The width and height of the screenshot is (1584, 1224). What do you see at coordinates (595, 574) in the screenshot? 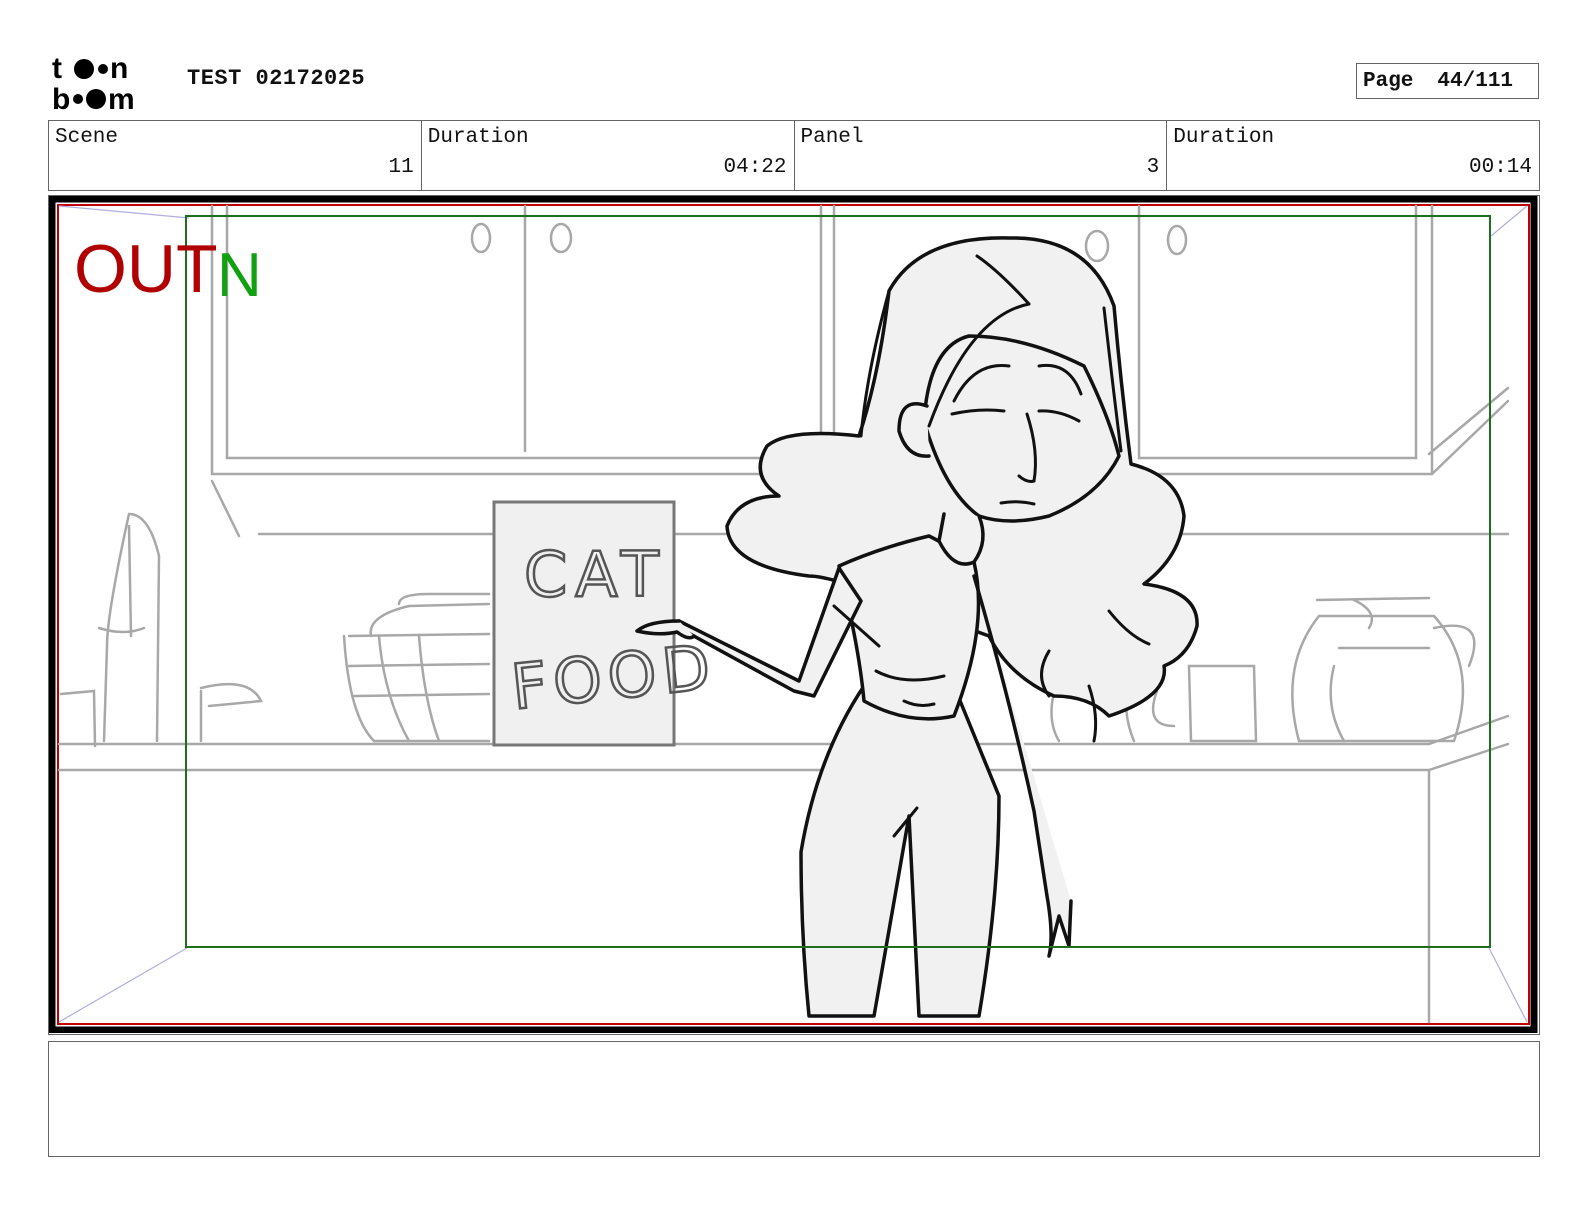
I see `box-label-cat: CAT` at bounding box center [595, 574].